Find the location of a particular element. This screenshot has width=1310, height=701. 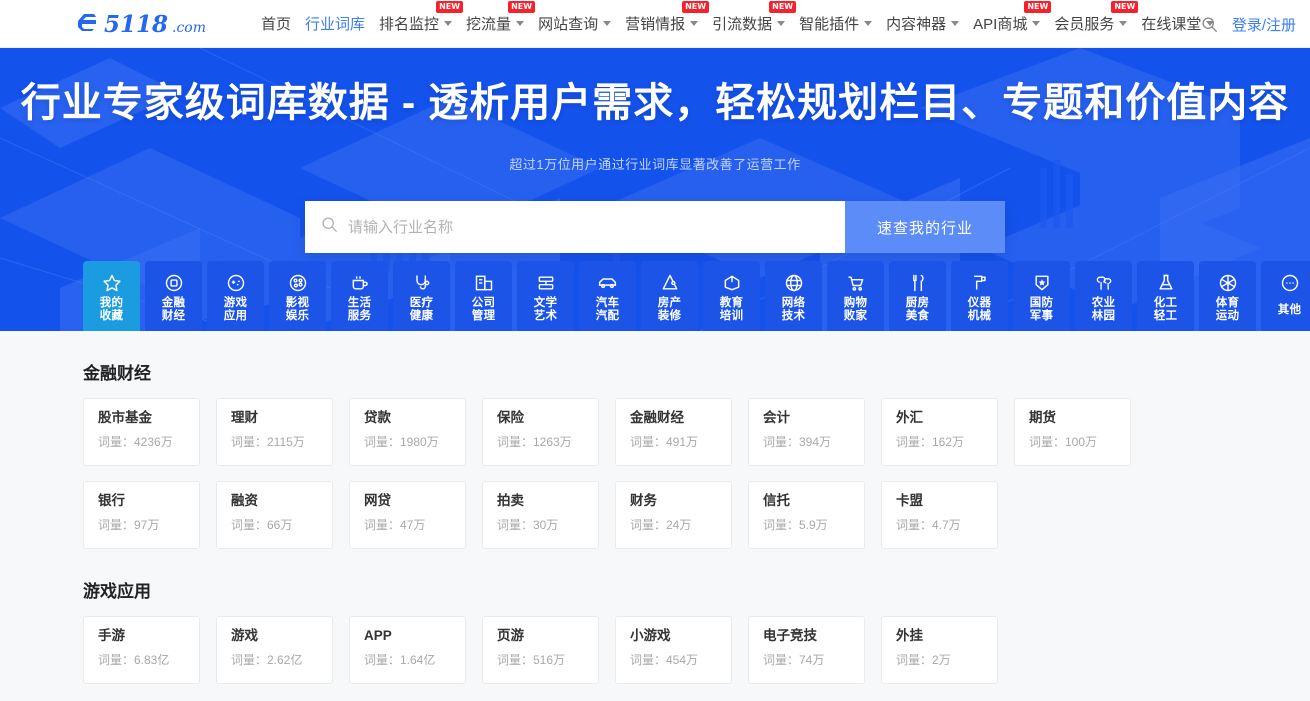

category-tab-life-services: 生活 服务 is located at coordinates (359, 296).